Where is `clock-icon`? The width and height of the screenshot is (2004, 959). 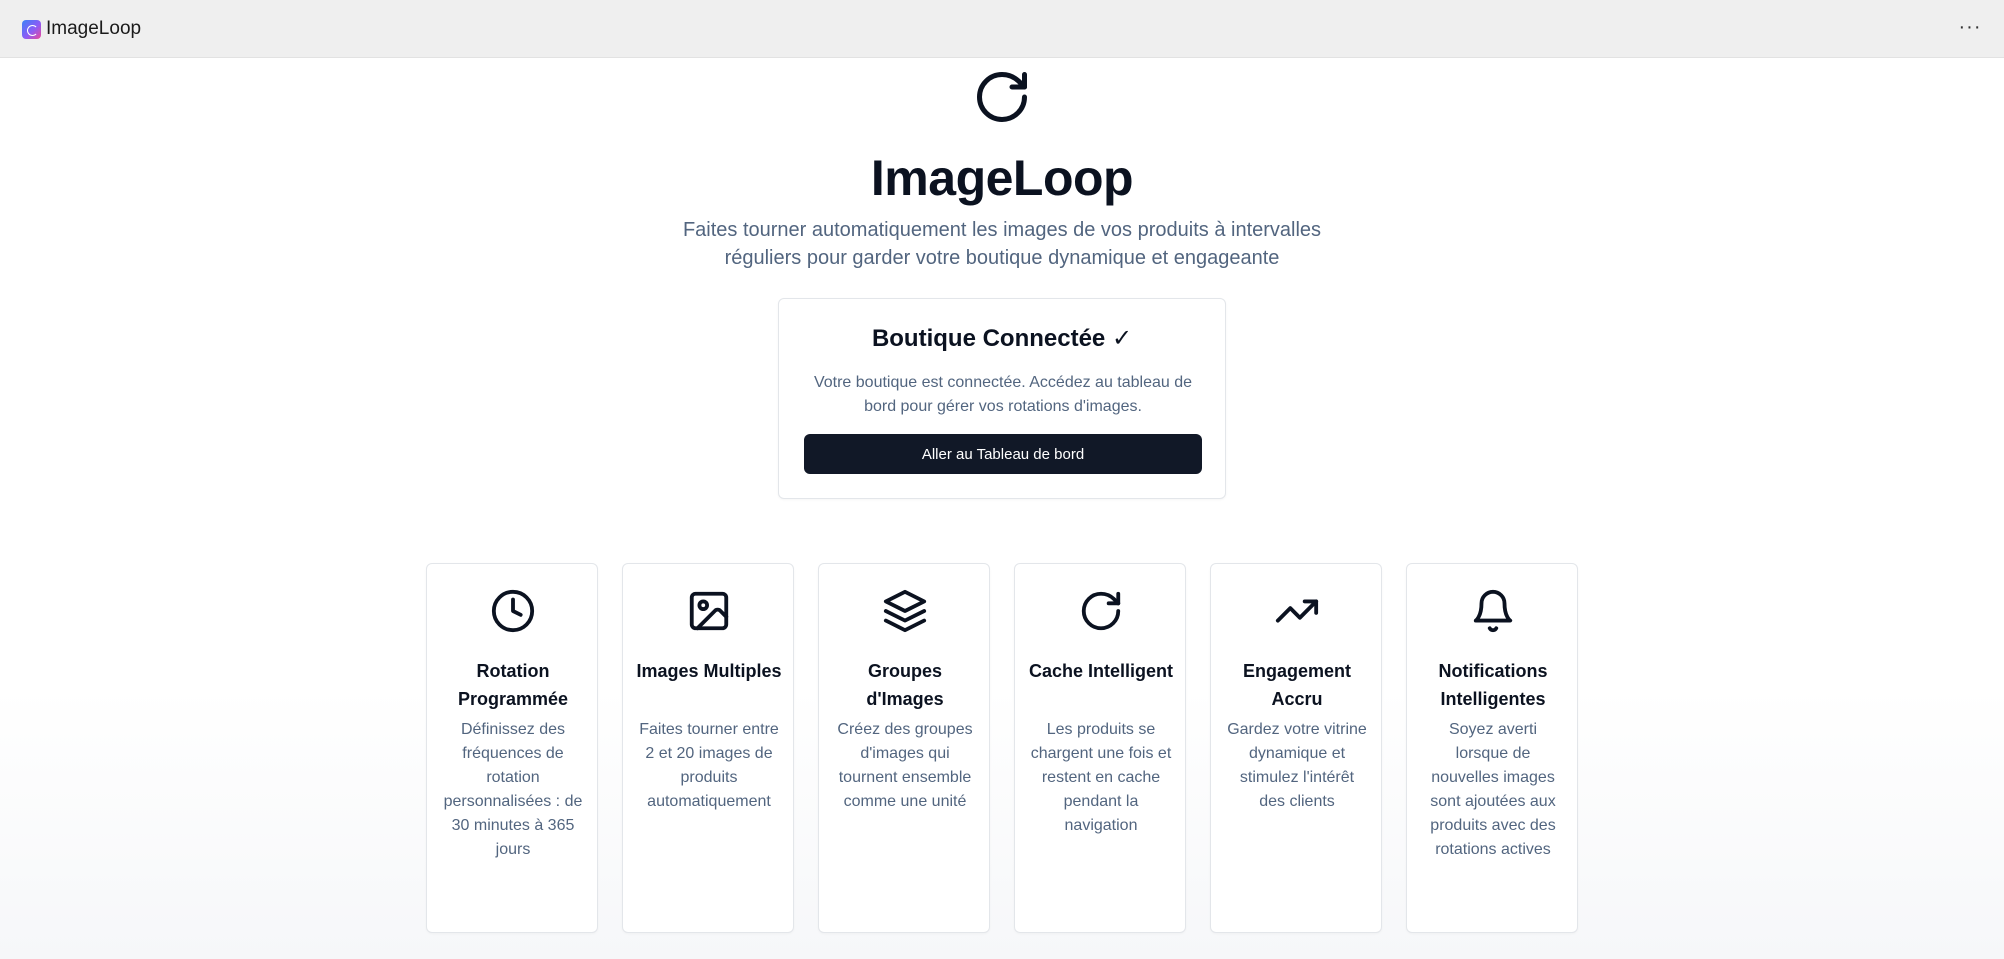
clock-icon is located at coordinates (513, 611).